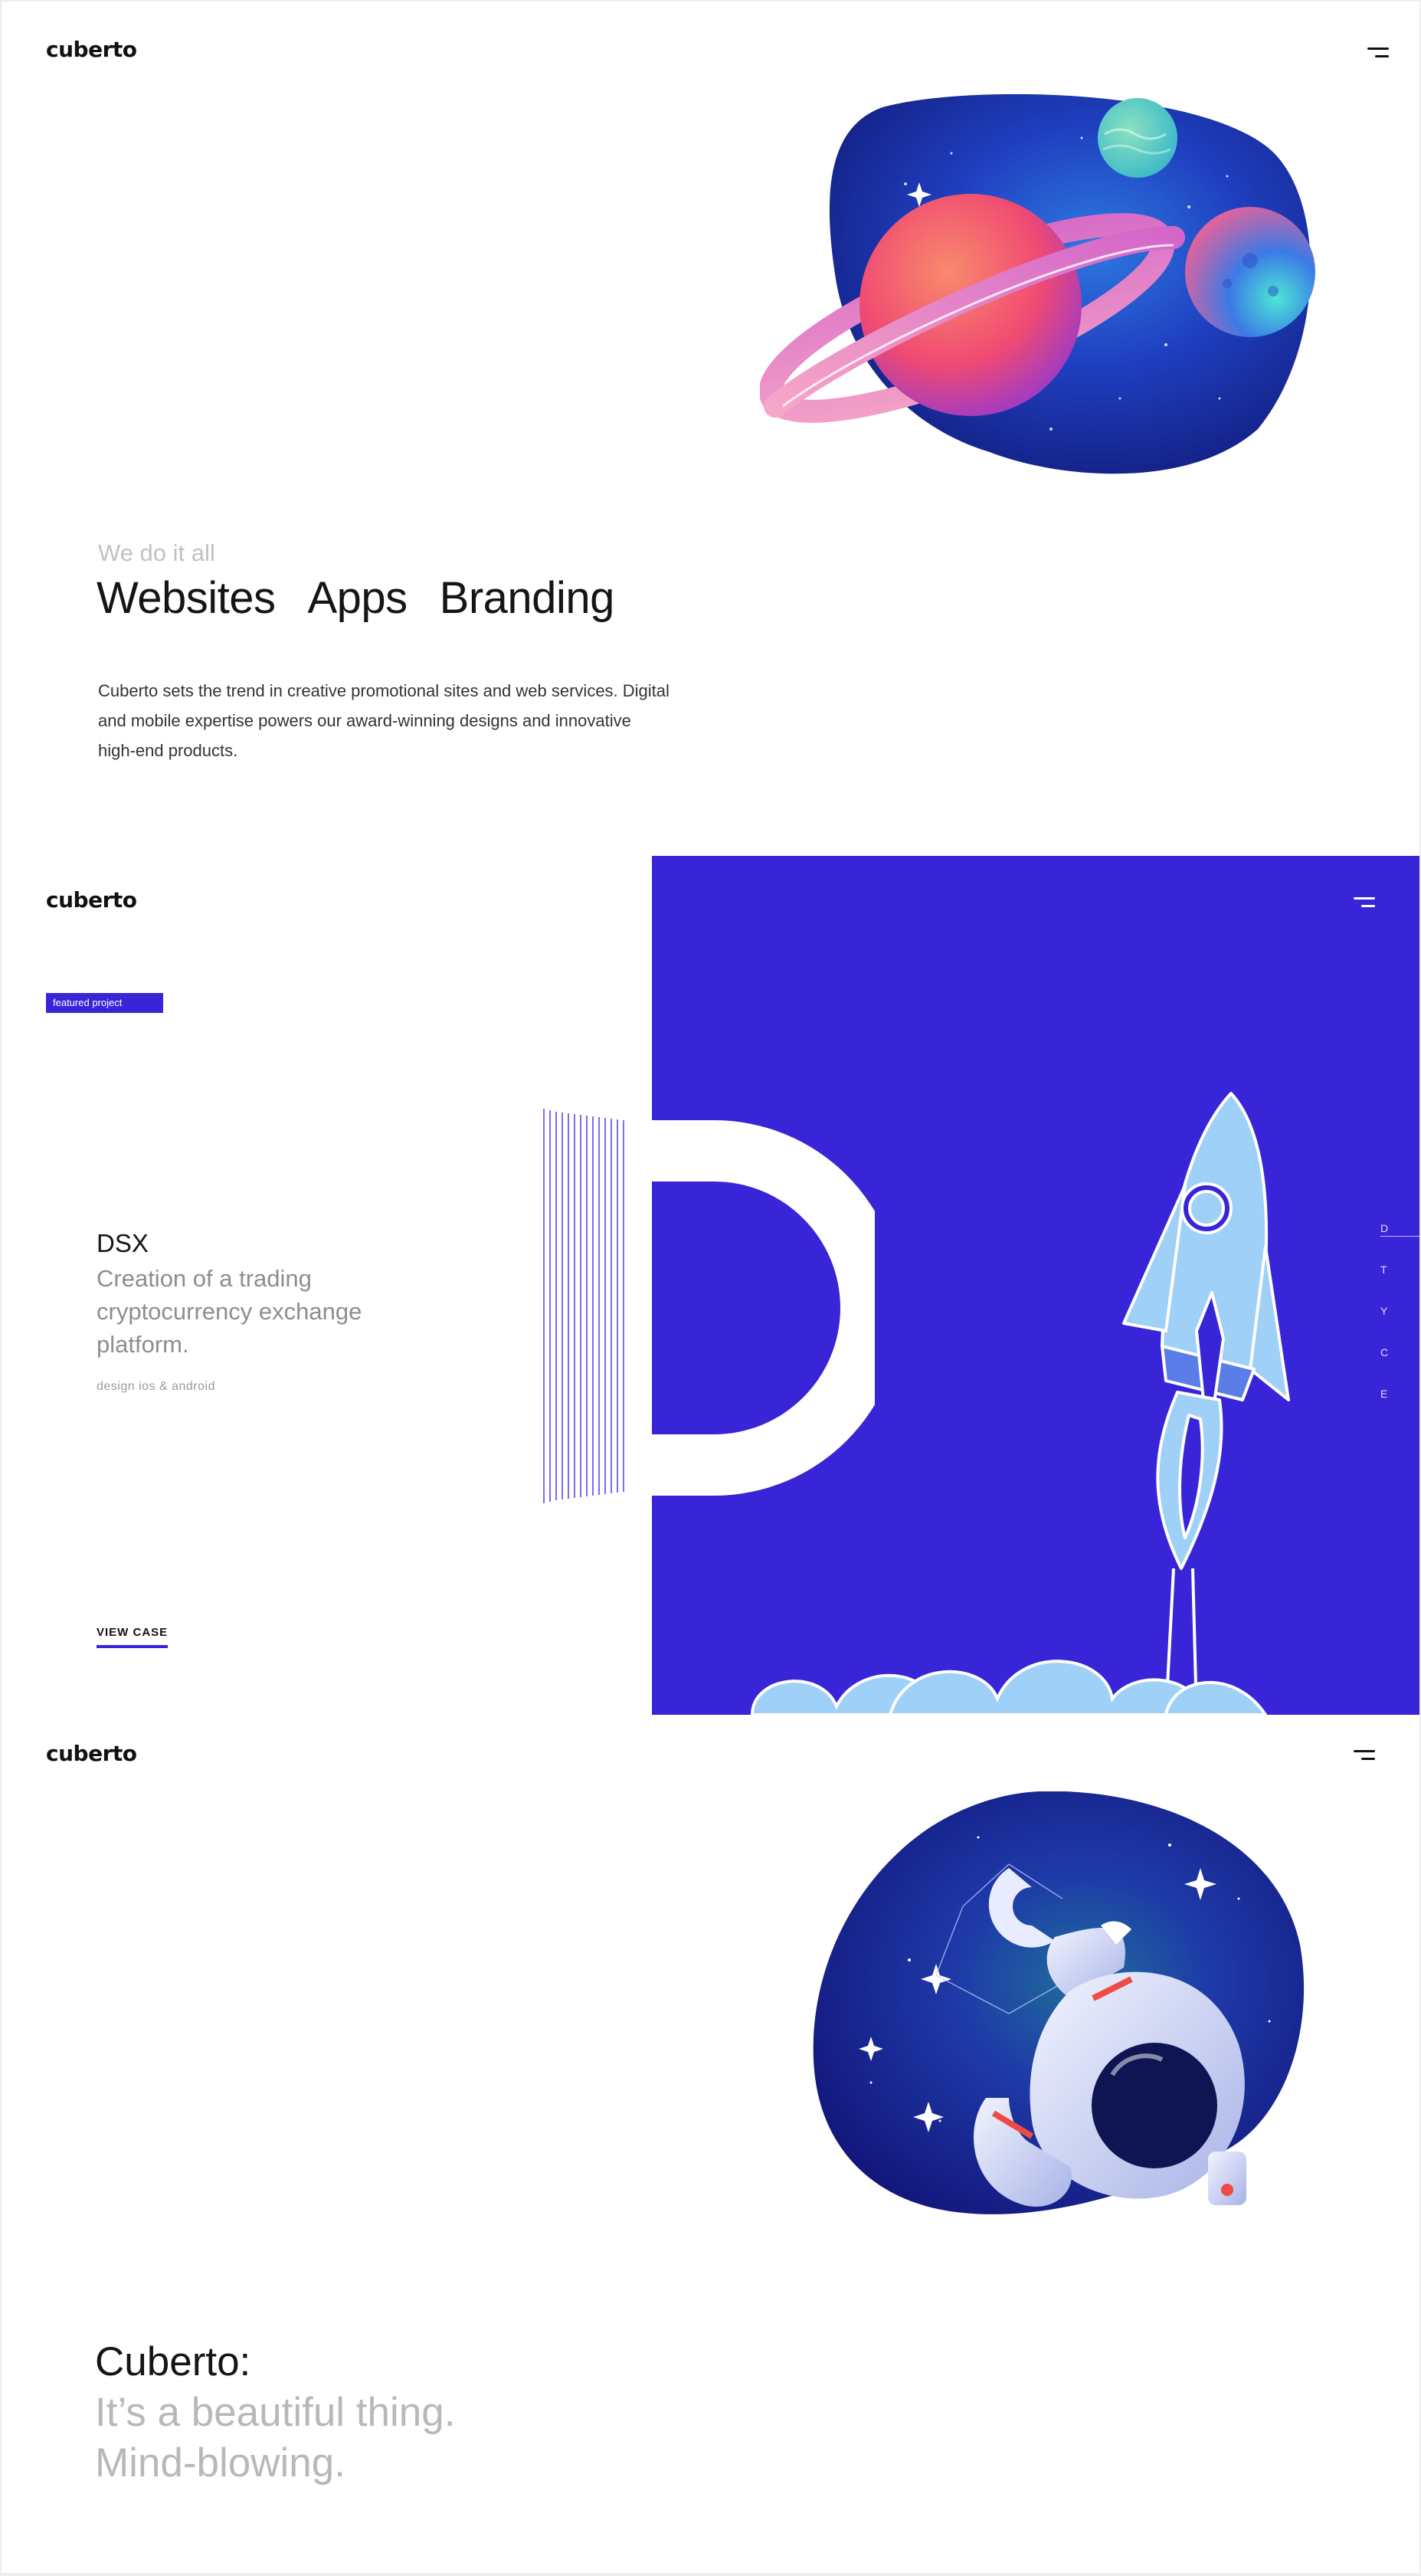  What do you see at coordinates (1384, 1352) in the screenshot?
I see `side-nav-letter: C` at bounding box center [1384, 1352].